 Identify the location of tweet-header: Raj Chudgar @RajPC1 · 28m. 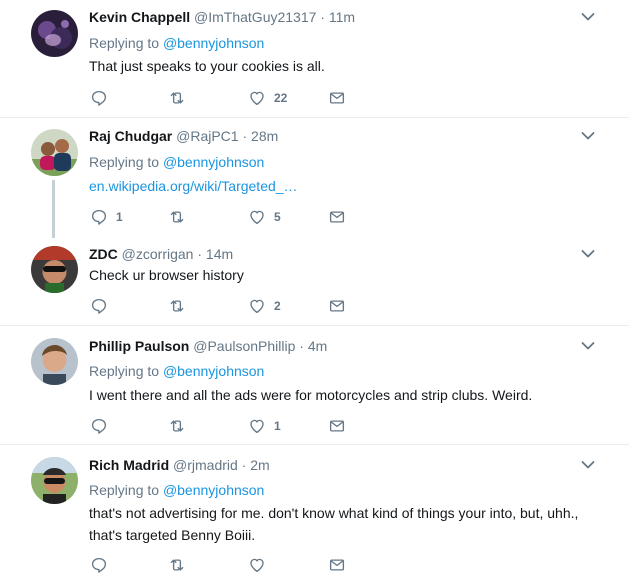
(183, 136).